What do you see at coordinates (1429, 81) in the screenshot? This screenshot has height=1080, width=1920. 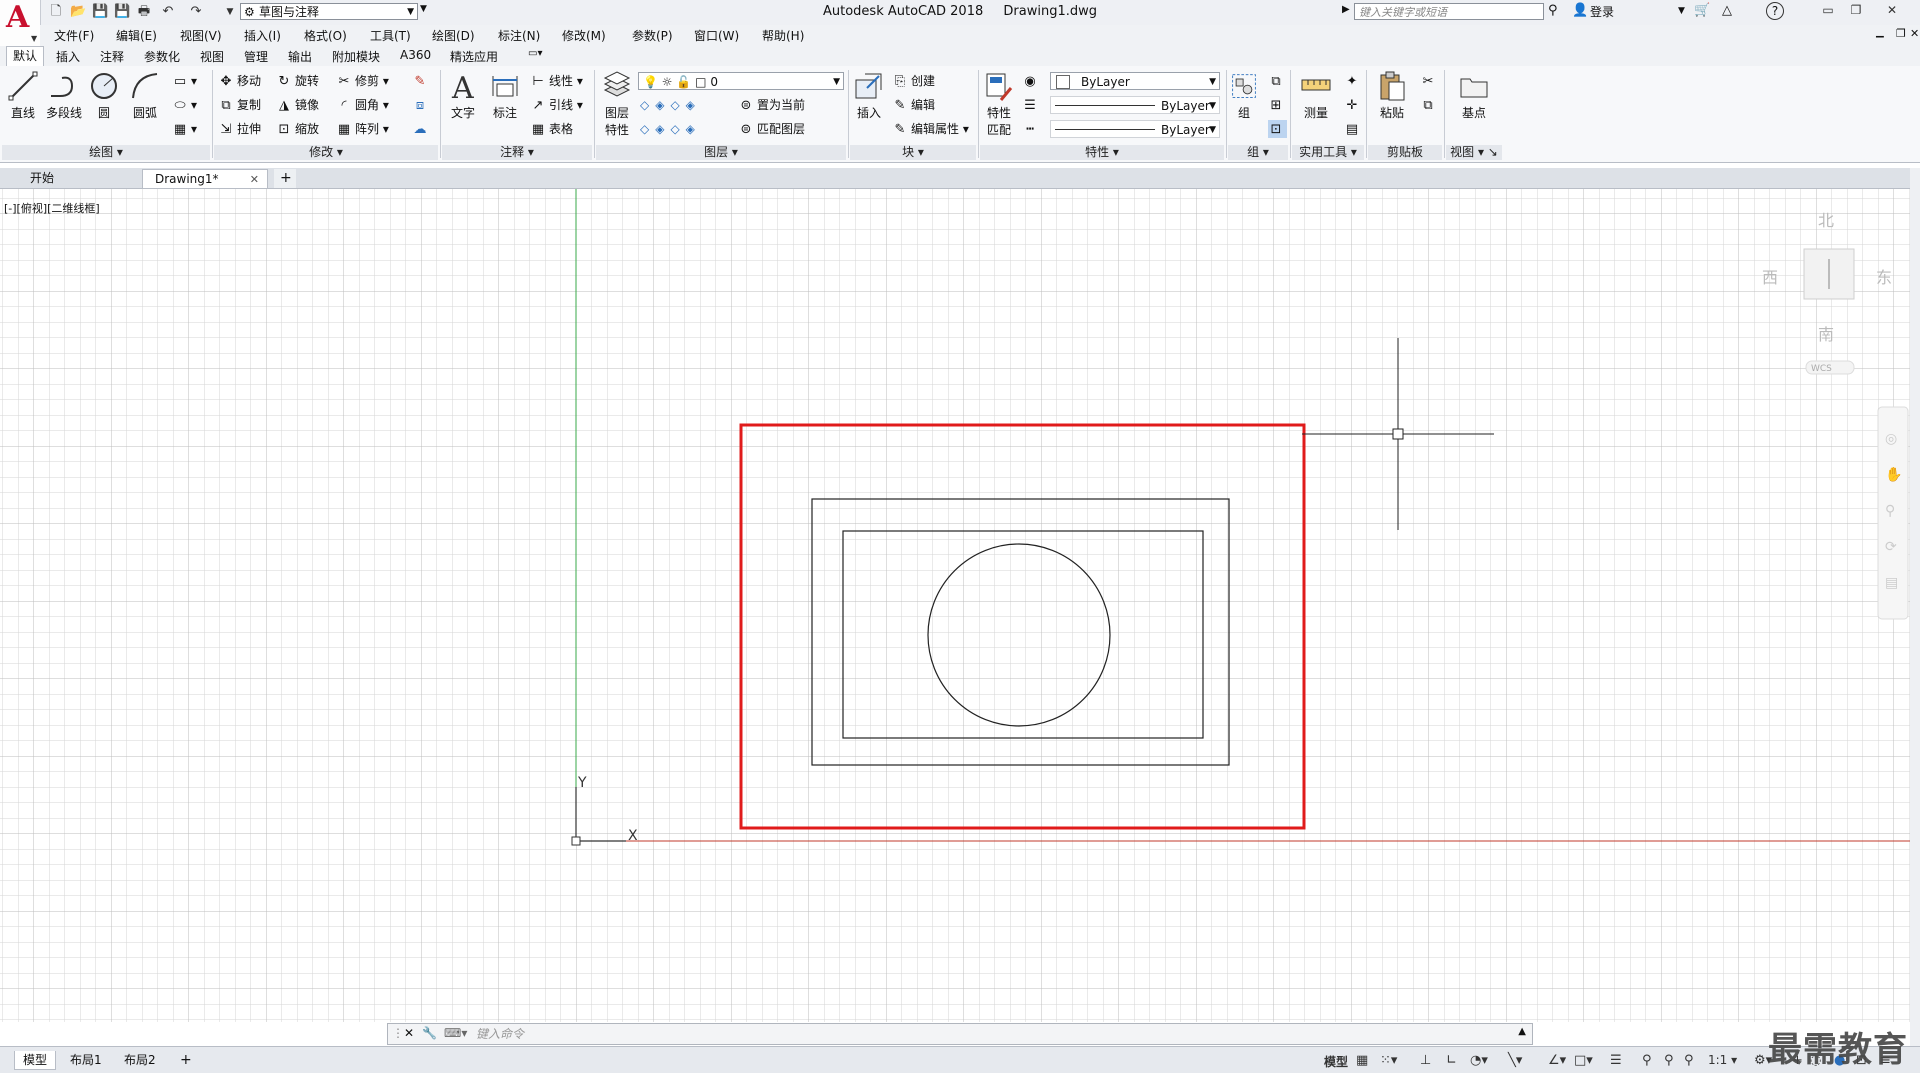 I see `cut-icon: ✂` at bounding box center [1429, 81].